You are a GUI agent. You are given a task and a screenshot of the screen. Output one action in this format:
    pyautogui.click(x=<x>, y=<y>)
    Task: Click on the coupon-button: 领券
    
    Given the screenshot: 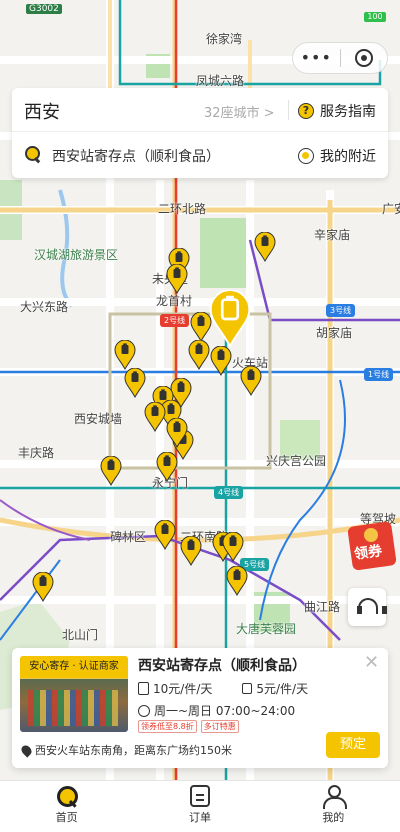 What is the action you would take?
    pyautogui.click(x=372, y=546)
    